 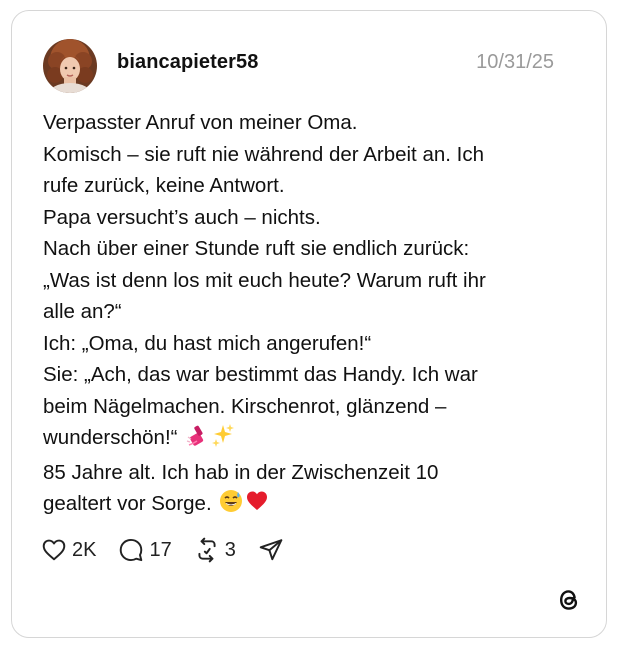 I want to click on post-date: 10/31/25, so click(x=515, y=62).